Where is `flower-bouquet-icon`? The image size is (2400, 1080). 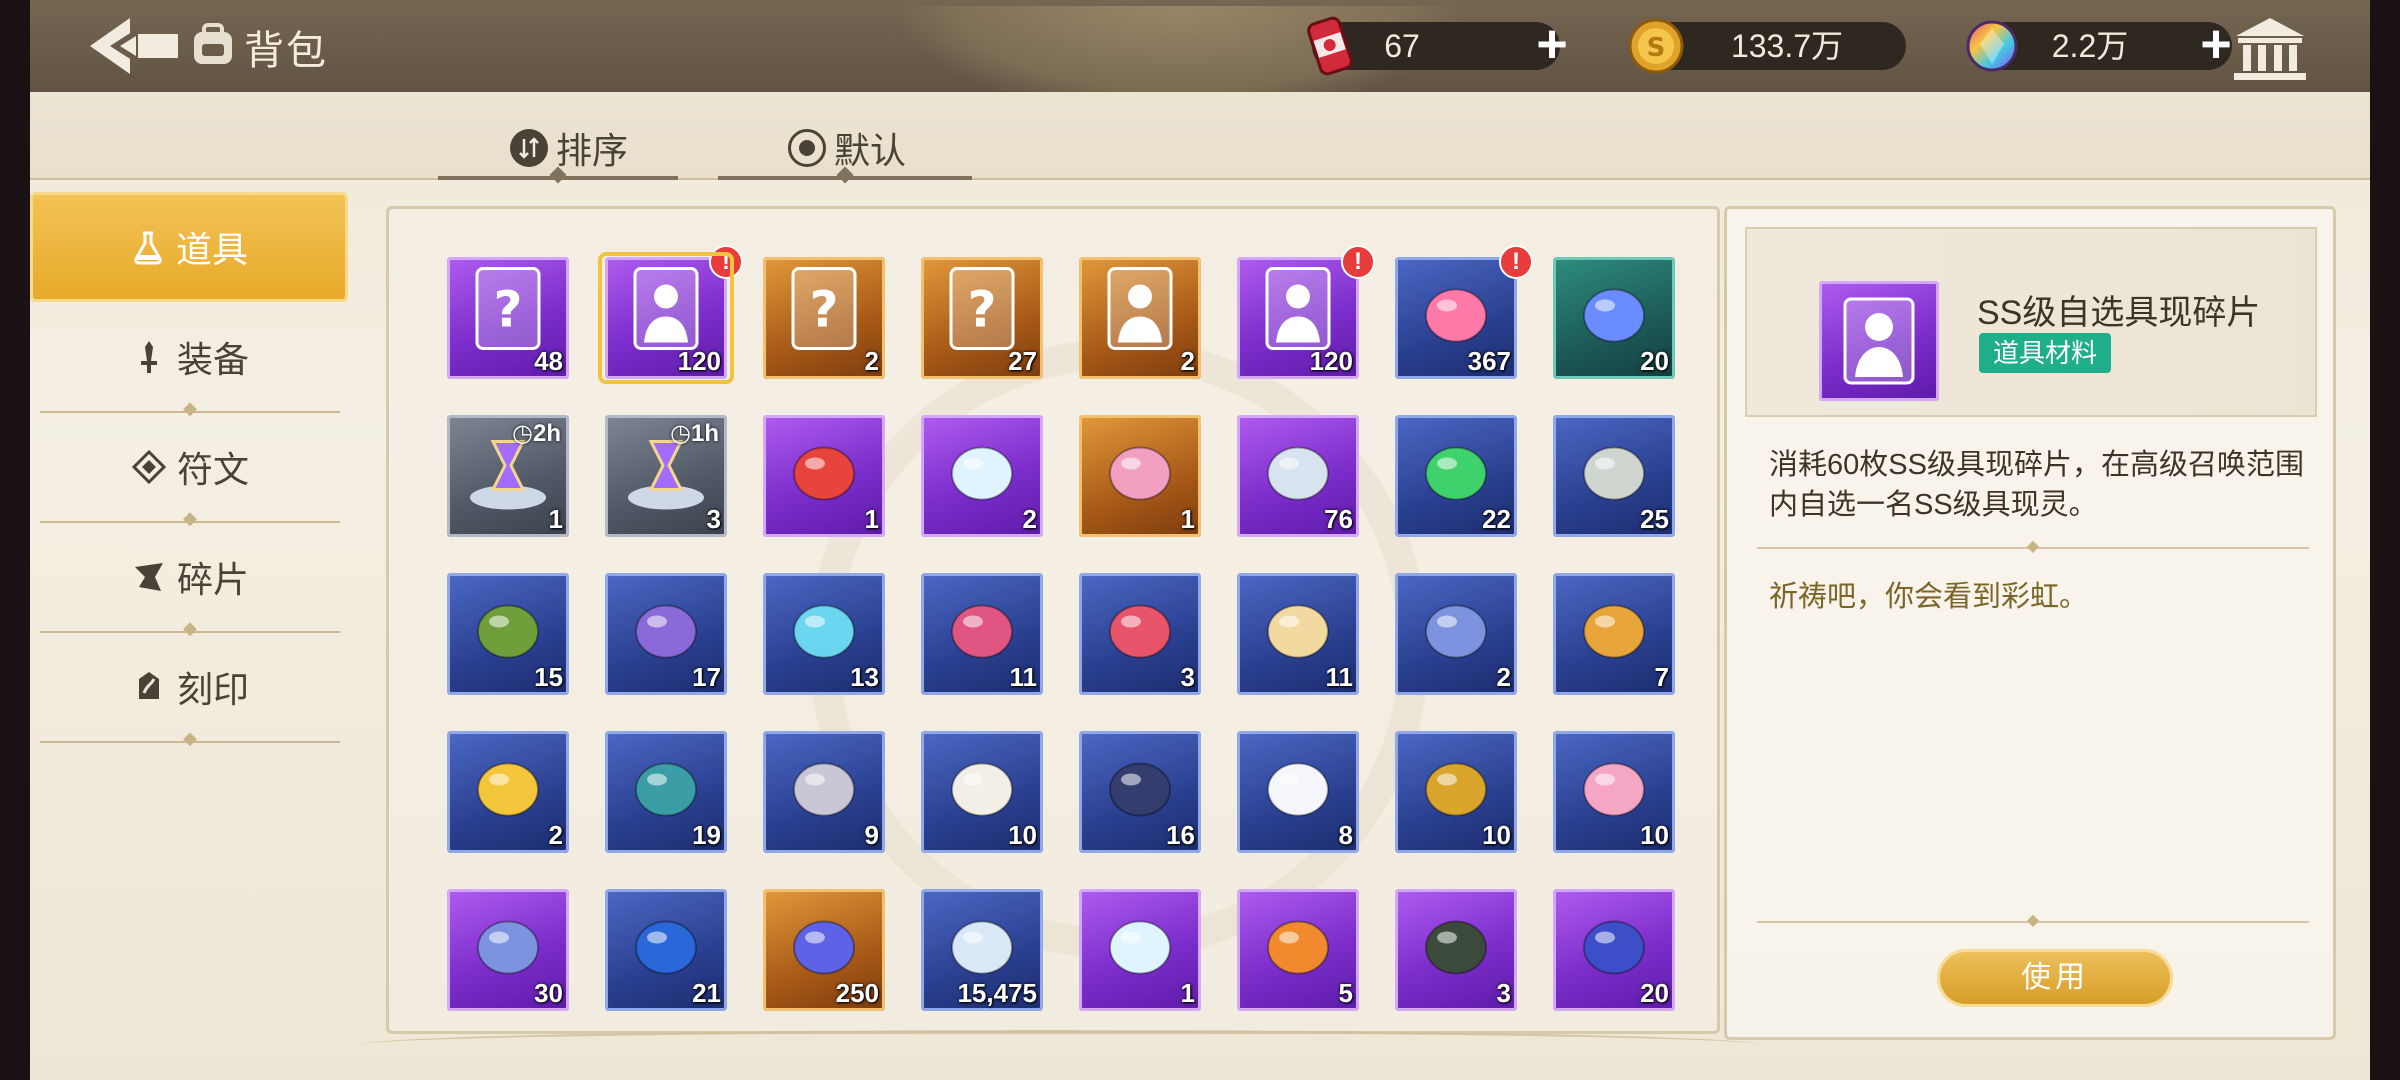
flower-bouquet-icon is located at coordinates (824, 471).